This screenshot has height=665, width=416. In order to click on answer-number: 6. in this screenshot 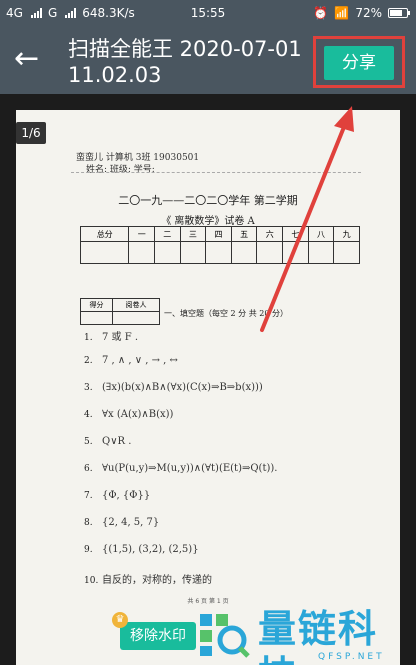, I will do `click(88, 469)`.